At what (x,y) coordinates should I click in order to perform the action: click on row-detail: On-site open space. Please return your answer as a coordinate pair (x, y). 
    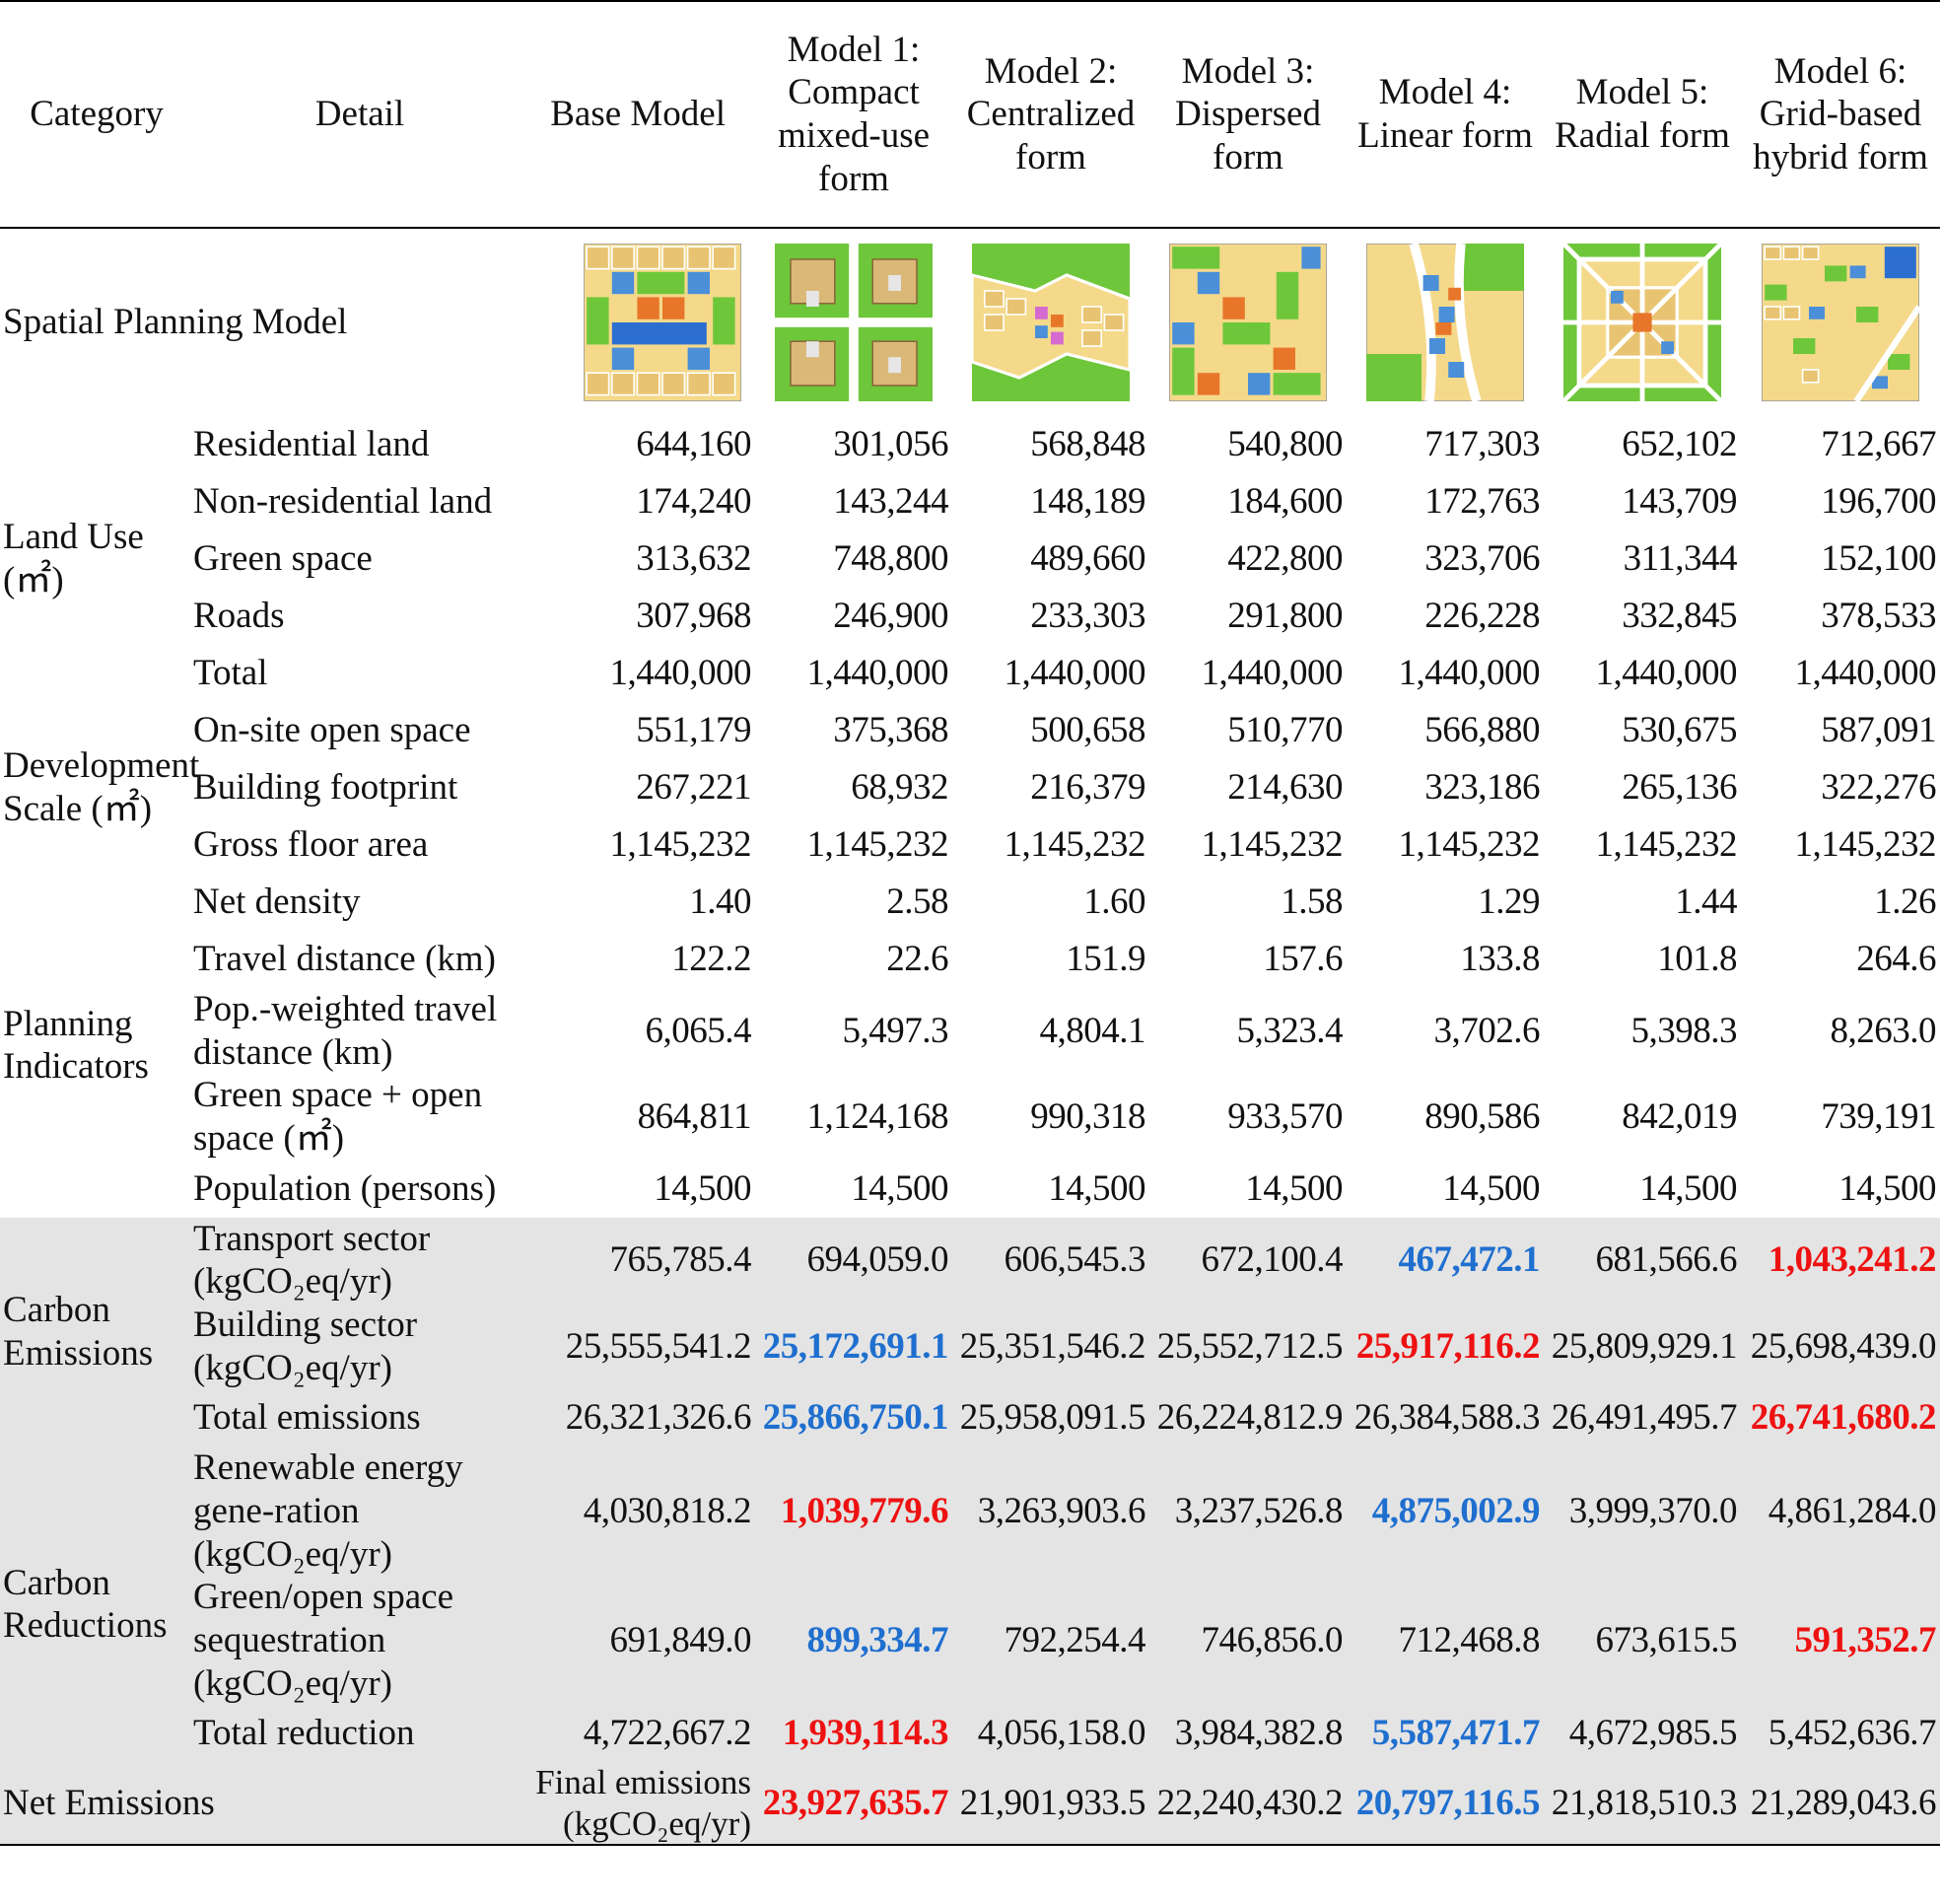
    Looking at the image, I should click on (332, 730).